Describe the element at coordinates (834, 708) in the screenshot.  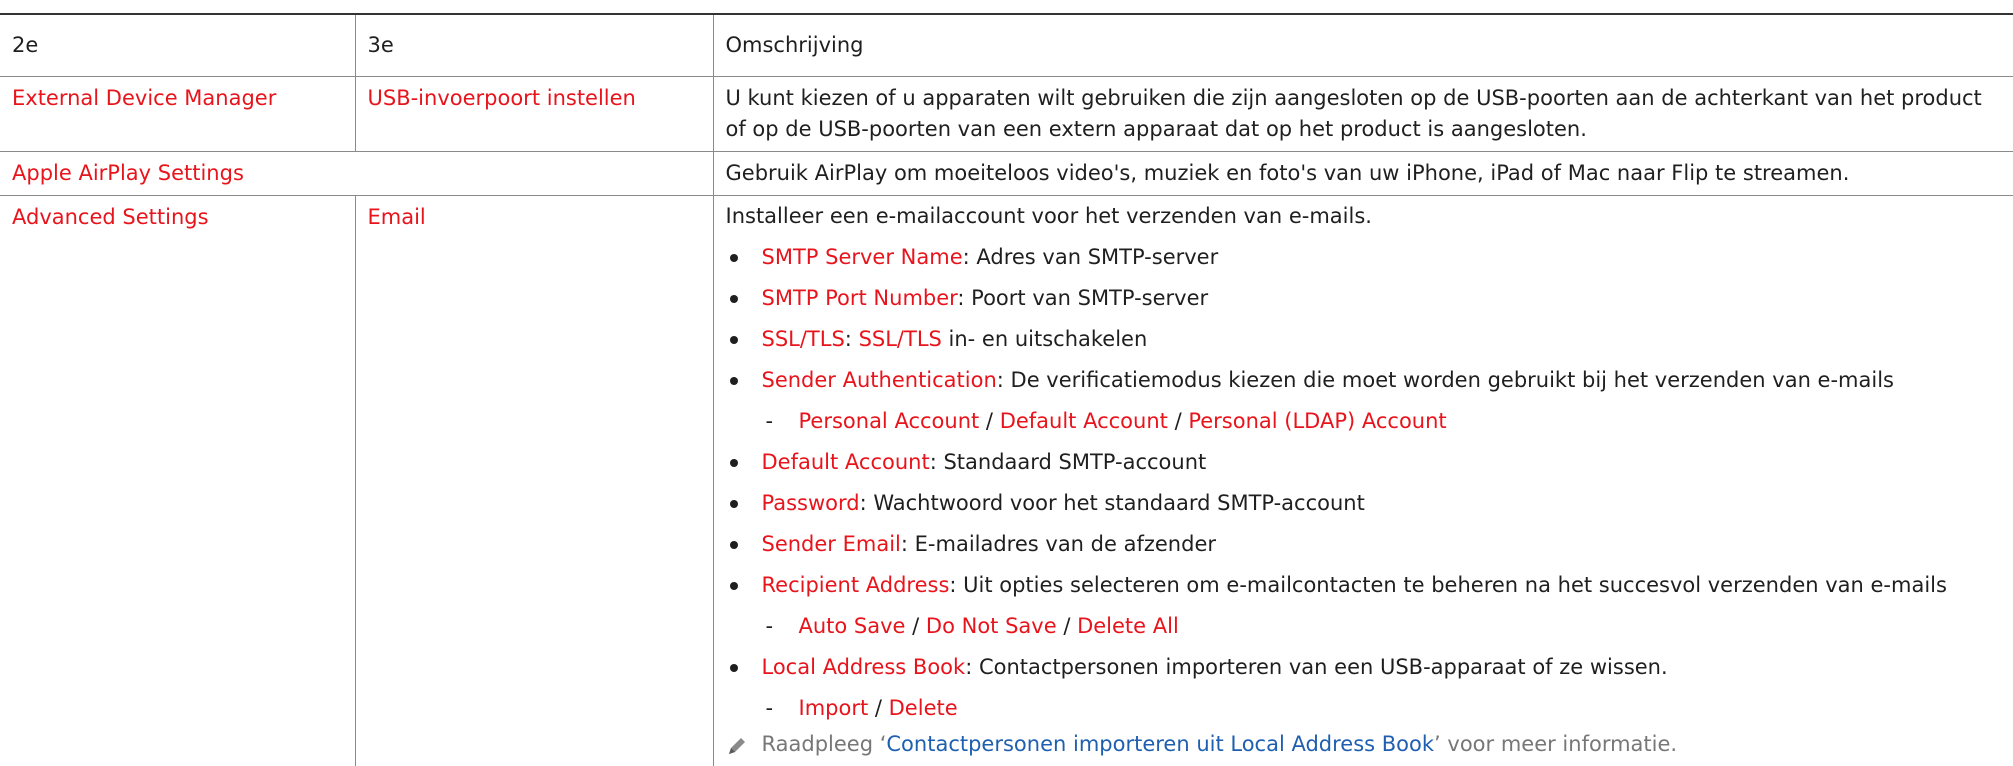
I see `value-import: Import` at that location.